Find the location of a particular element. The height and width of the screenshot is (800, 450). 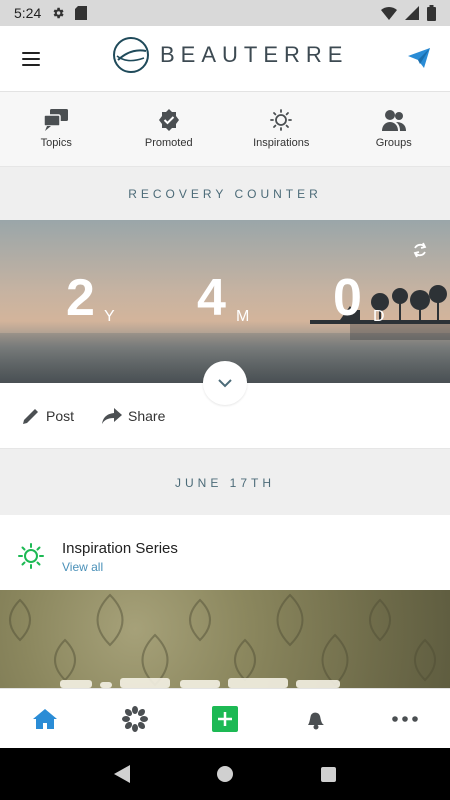

menu-button is located at coordinates (31, 59).